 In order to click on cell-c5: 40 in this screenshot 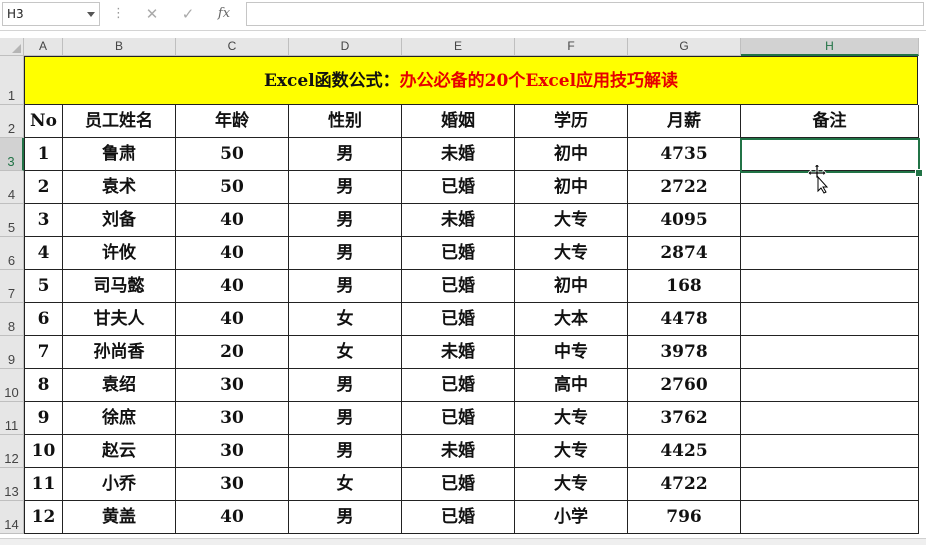, I will do `click(232, 220)`.